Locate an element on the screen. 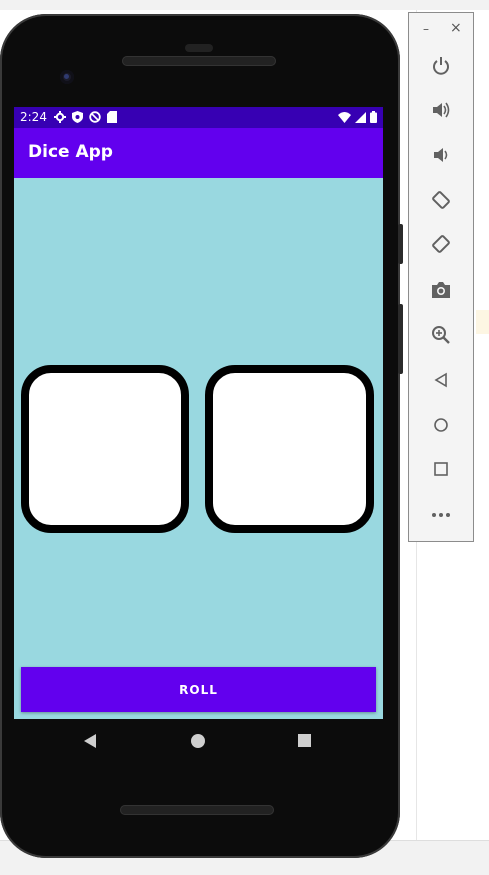  camera-icon is located at coordinates (441, 290).